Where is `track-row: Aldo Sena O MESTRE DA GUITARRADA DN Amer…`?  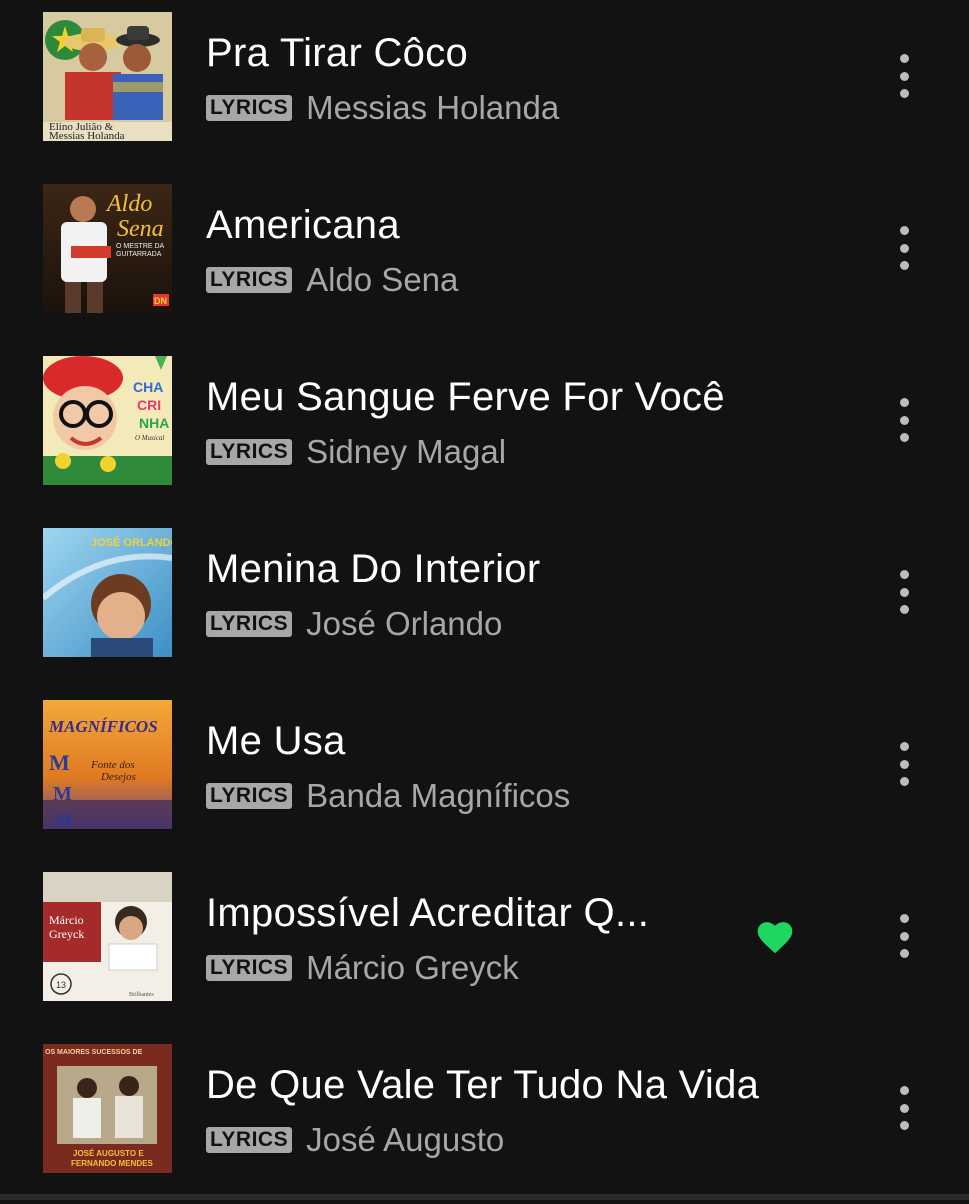
track-row: Aldo Sena O MESTRE DA GUITARRADA DN Amer… is located at coordinates (484, 258).